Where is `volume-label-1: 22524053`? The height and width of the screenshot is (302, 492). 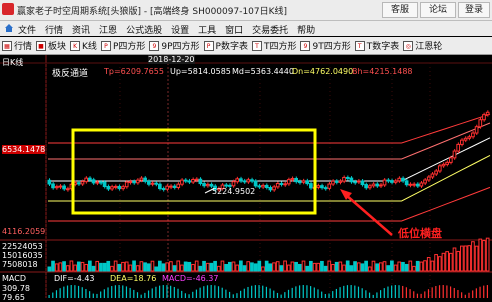 volume-label-1: 22524053 is located at coordinates (22, 246).